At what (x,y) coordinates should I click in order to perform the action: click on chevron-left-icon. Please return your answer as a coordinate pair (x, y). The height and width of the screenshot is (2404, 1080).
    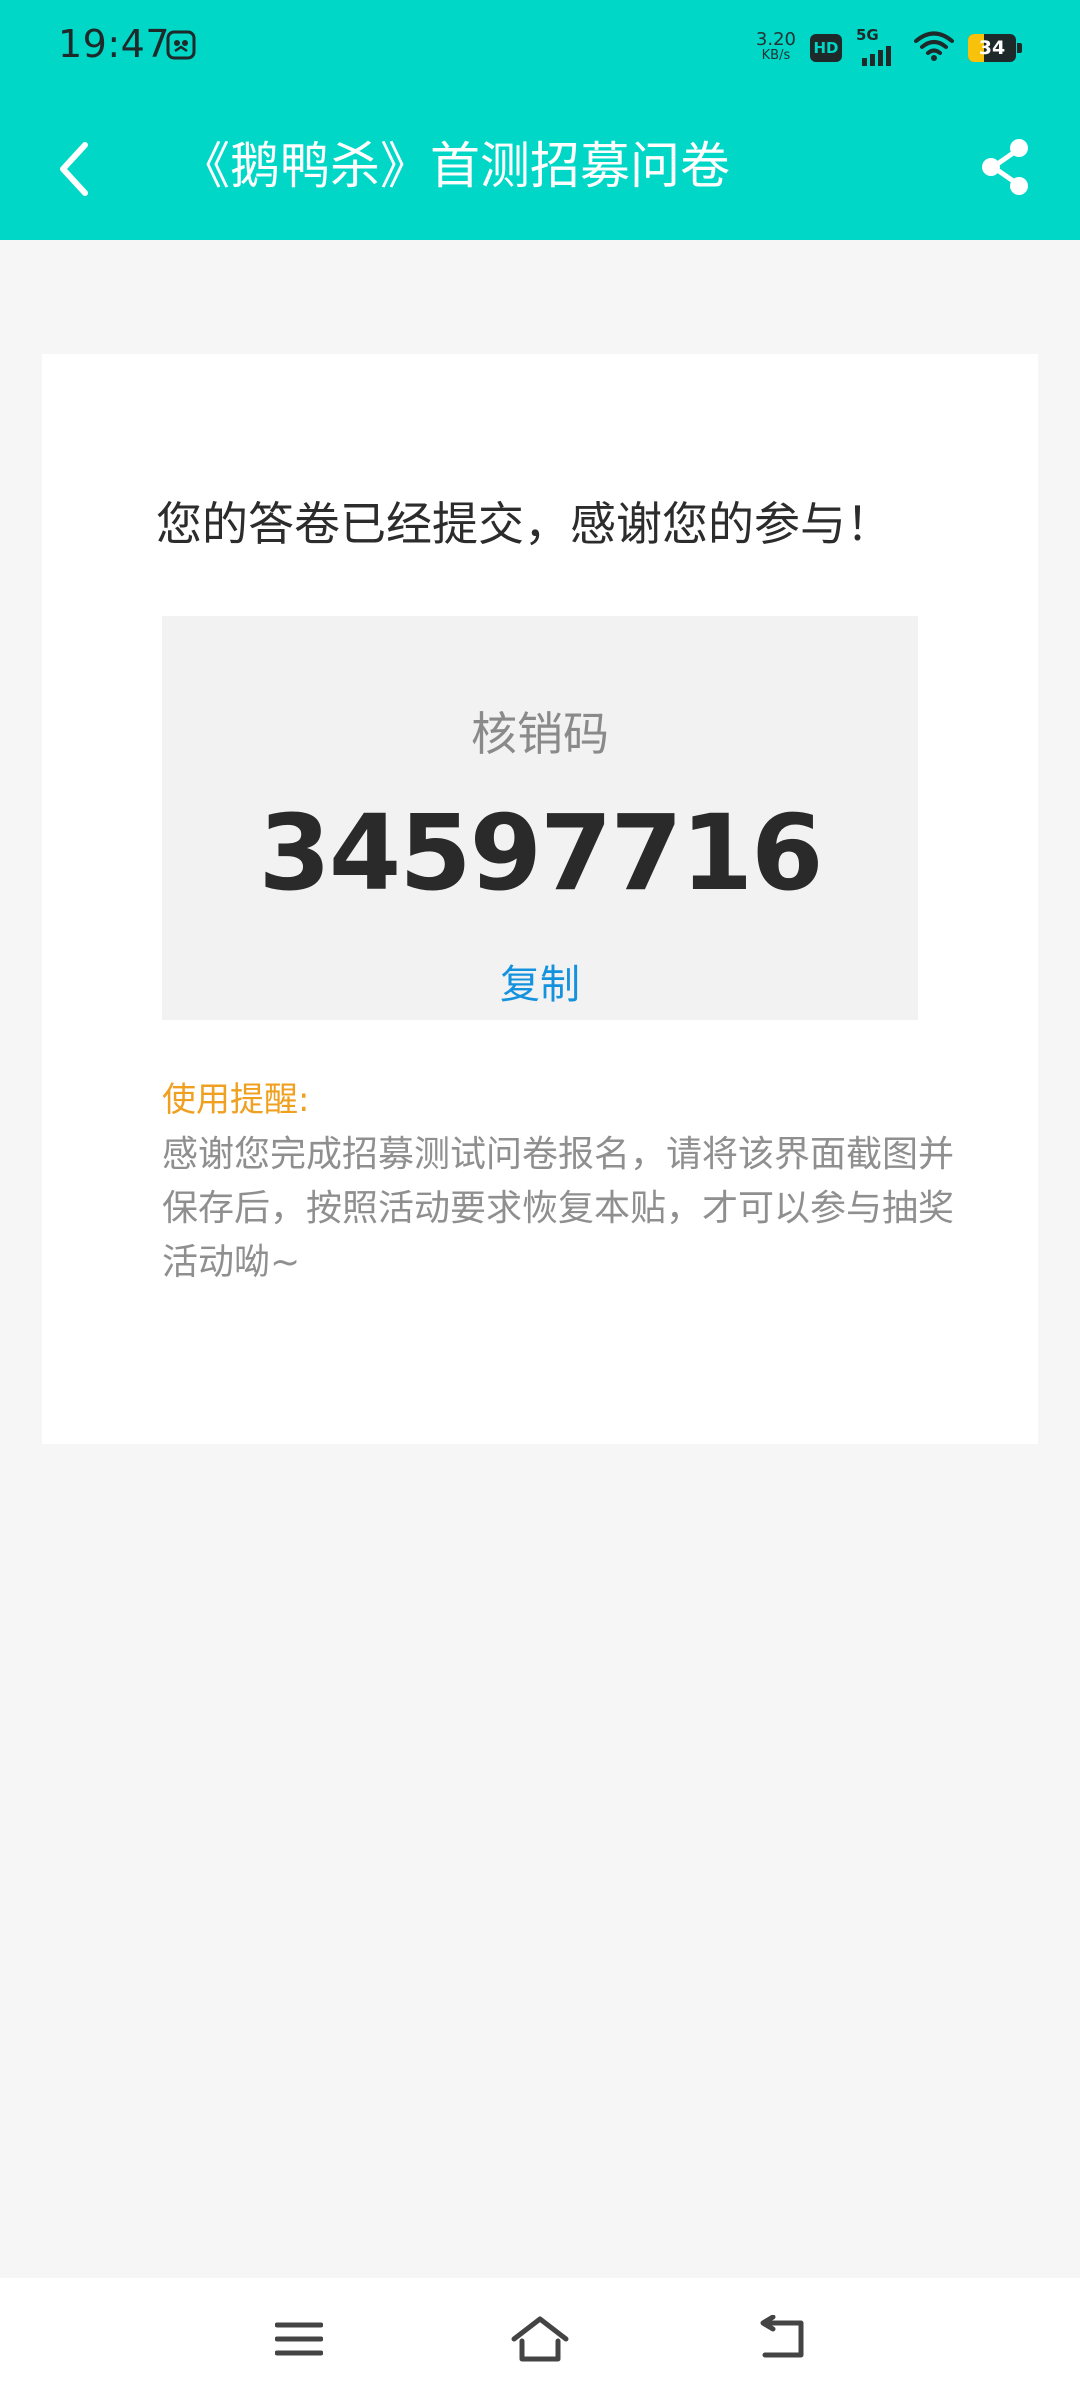
    Looking at the image, I should click on (75, 171).